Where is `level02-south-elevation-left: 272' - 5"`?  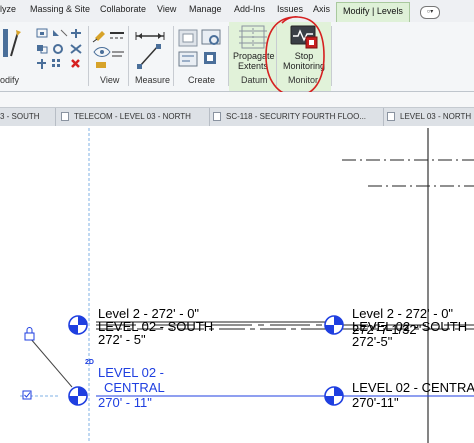 level02-south-elevation-left: 272' - 5" is located at coordinates (122, 339).